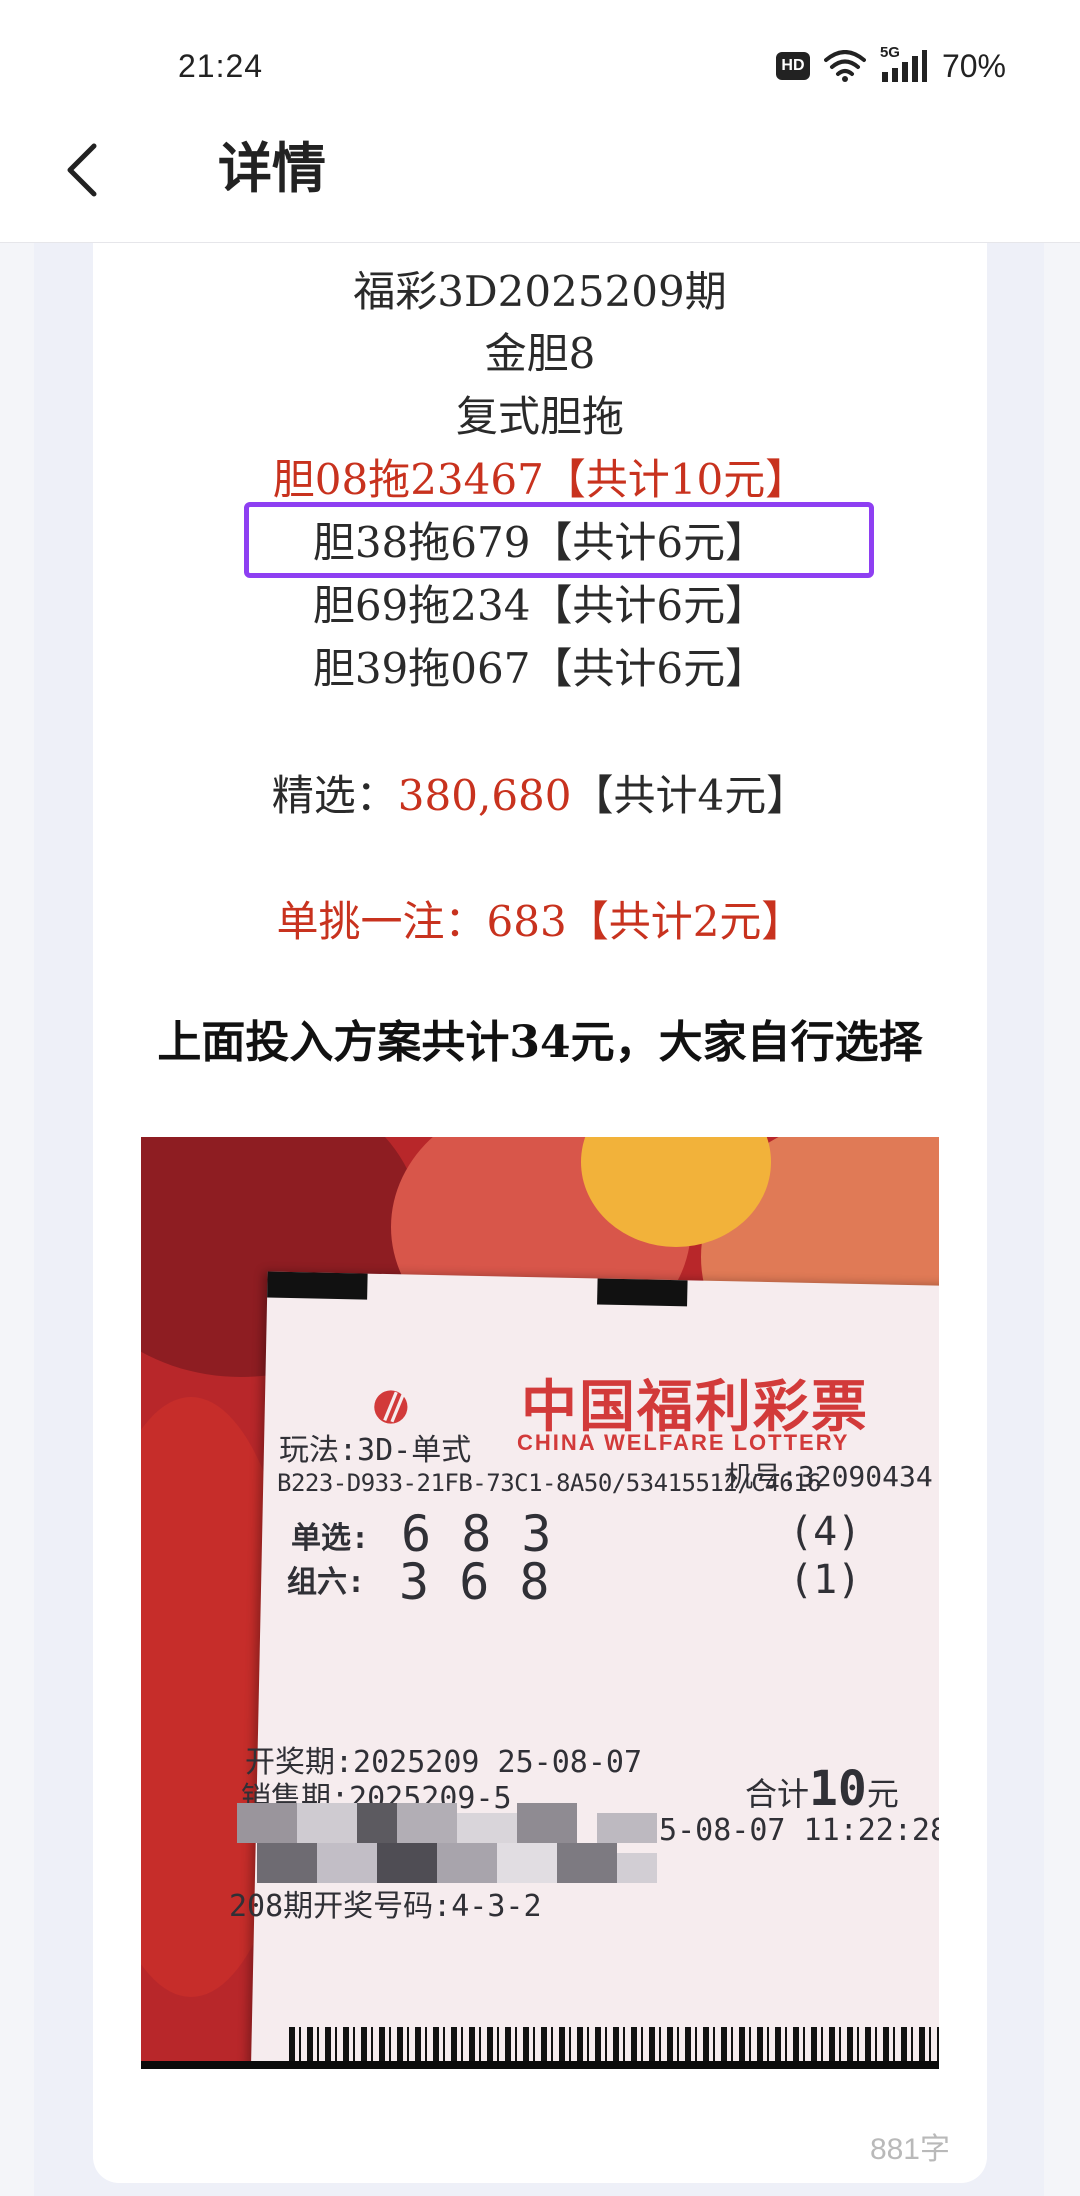 Image resolution: width=1080 pixels, height=2196 pixels. What do you see at coordinates (474, 1582) in the screenshot?
I see `ticket-group-numbers: 3 6 8` at bounding box center [474, 1582].